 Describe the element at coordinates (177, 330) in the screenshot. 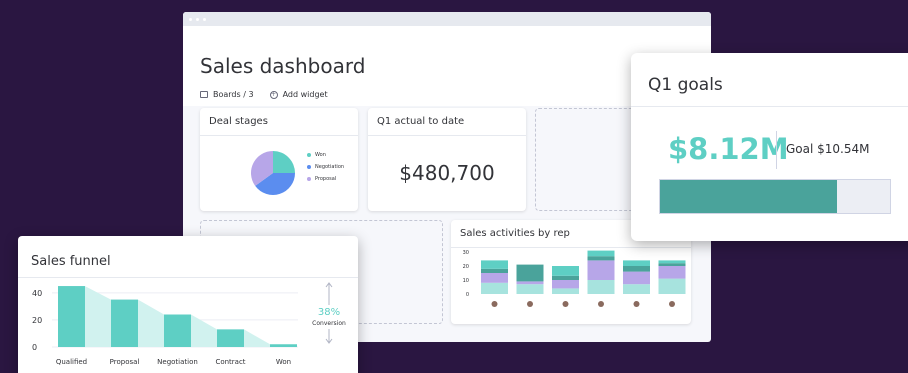

I see `funnel-bar-negotiation` at that location.